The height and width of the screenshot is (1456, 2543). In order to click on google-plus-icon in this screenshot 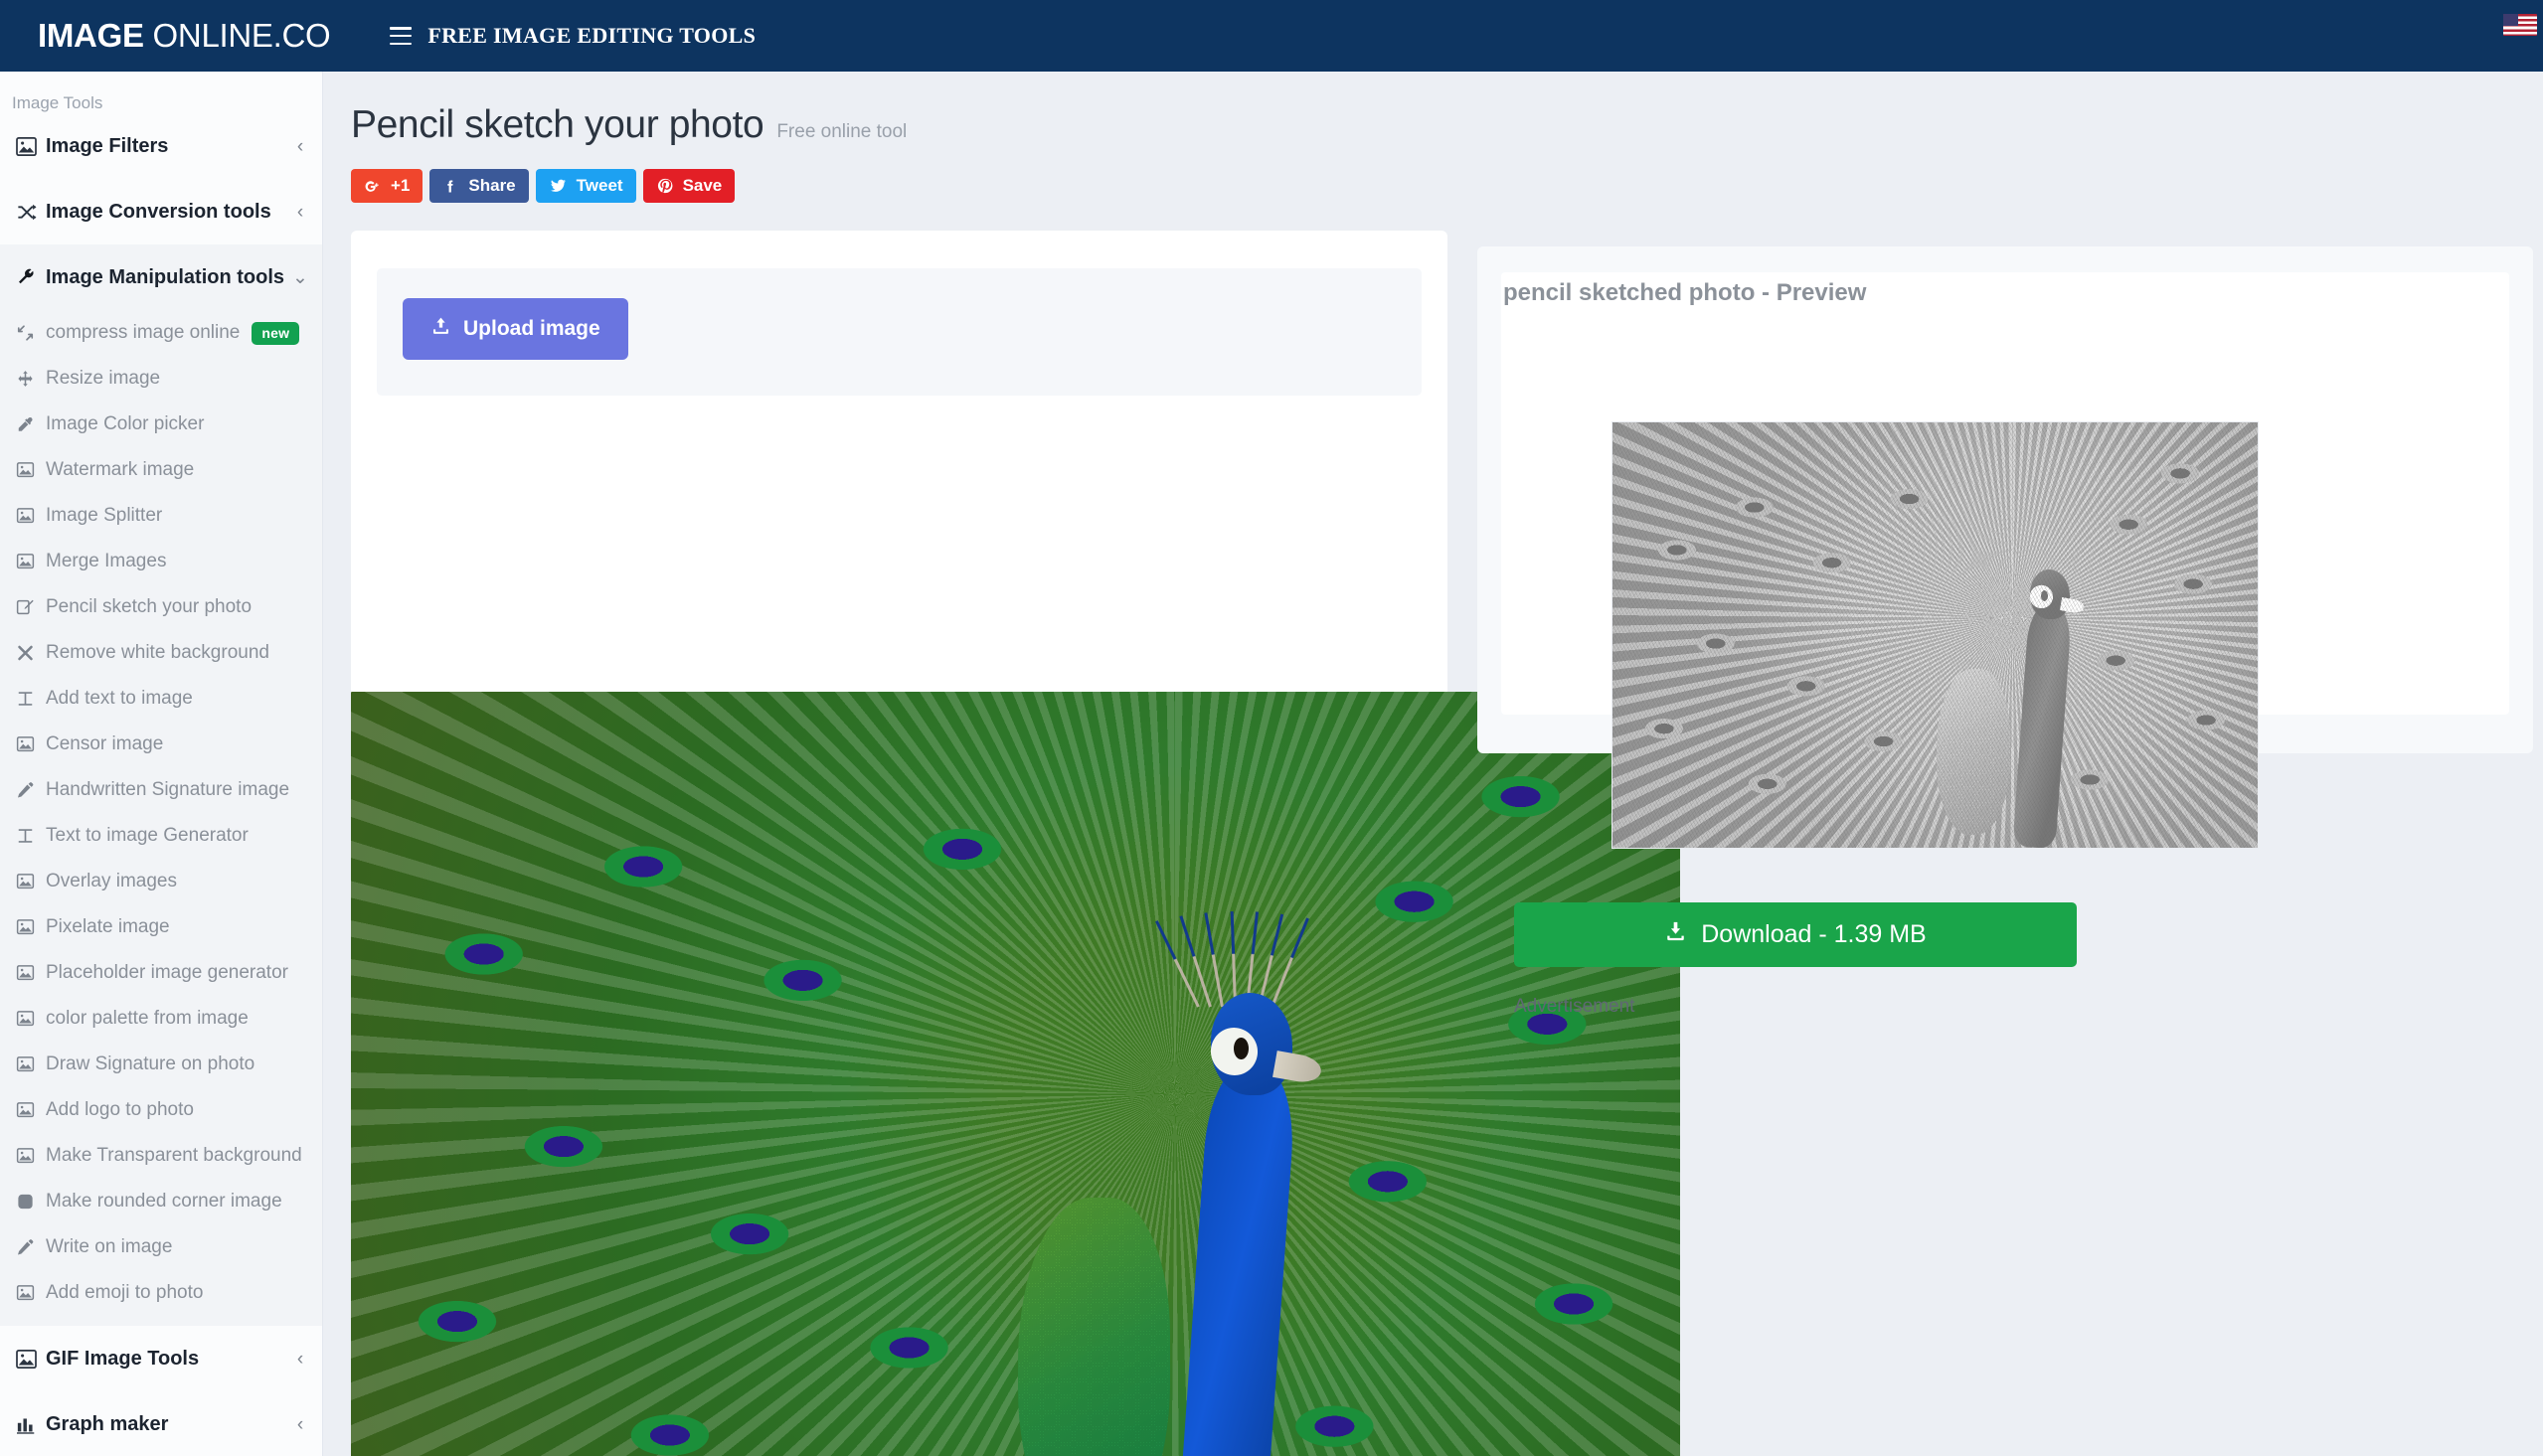, I will do `click(373, 186)`.